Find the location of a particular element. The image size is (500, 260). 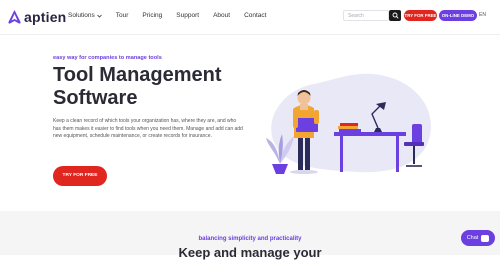

search-icon is located at coordinates (395, 15).